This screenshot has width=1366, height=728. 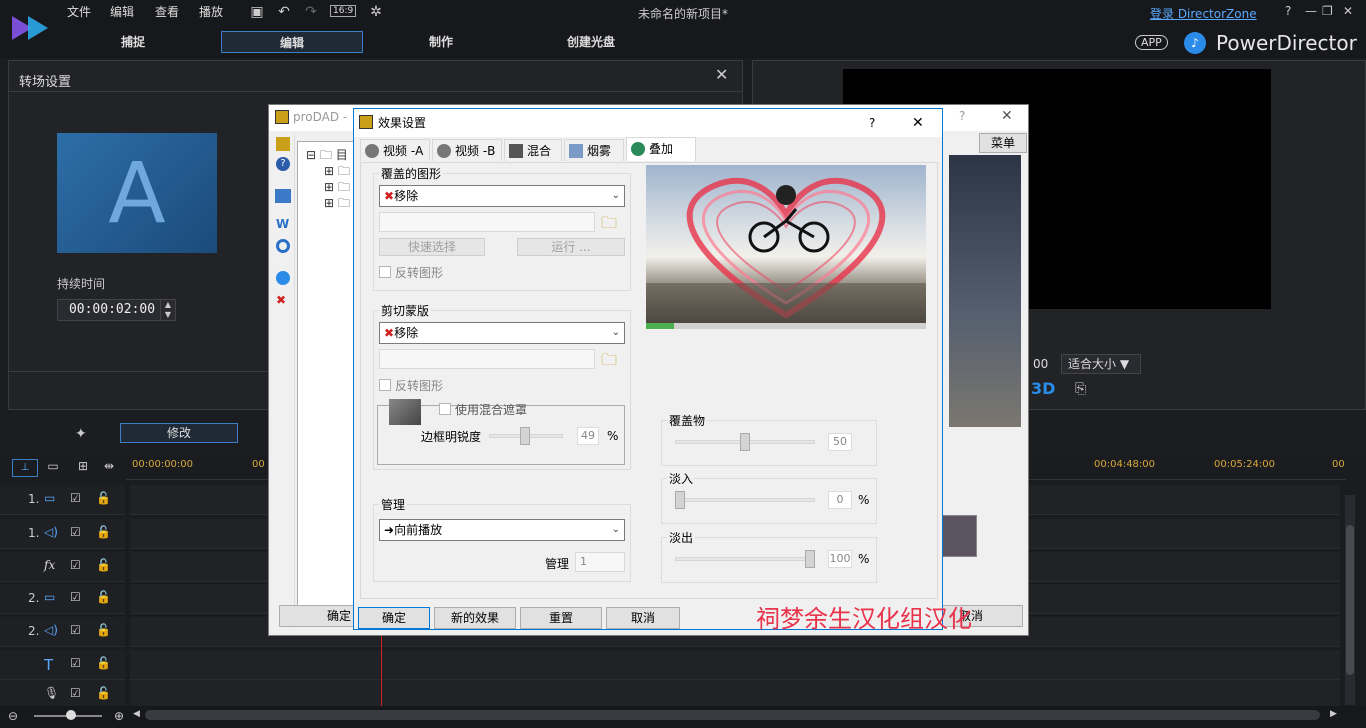 What do you see at coordinates (13, 716) in the screenshot?
I see `zoom-out-icon: ⊖` at bounding box center [13, 716].